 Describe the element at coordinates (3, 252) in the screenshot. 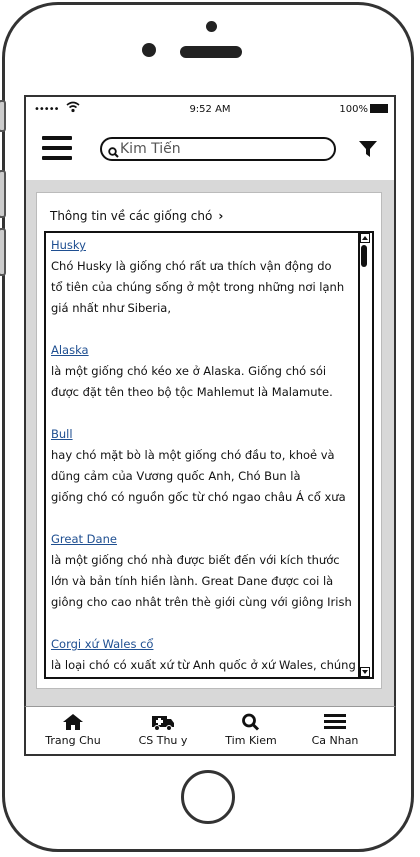

I see `phone-volume-down` at that location.